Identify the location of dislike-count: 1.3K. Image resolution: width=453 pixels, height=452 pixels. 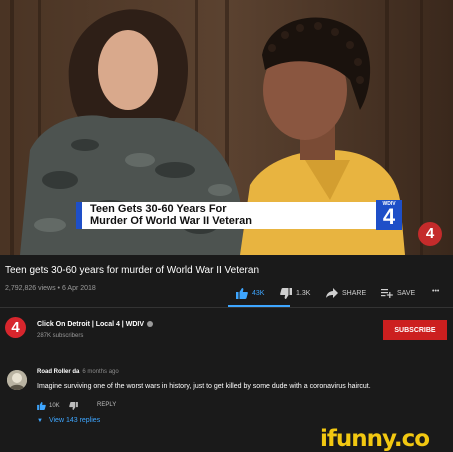
(303, 293).